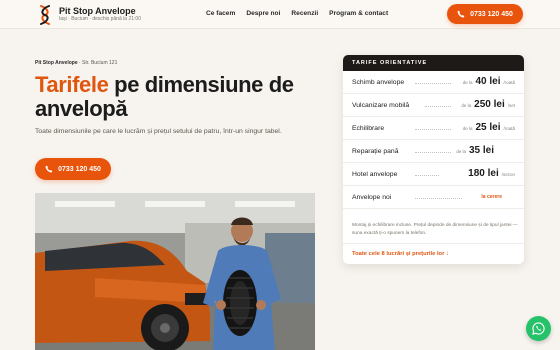 The width and height of the screenshot is (560, 350). What do you see at coordinates (511, 105) in the screenshot?
I see `price-unit: /set` at bounding box center [511, 105].